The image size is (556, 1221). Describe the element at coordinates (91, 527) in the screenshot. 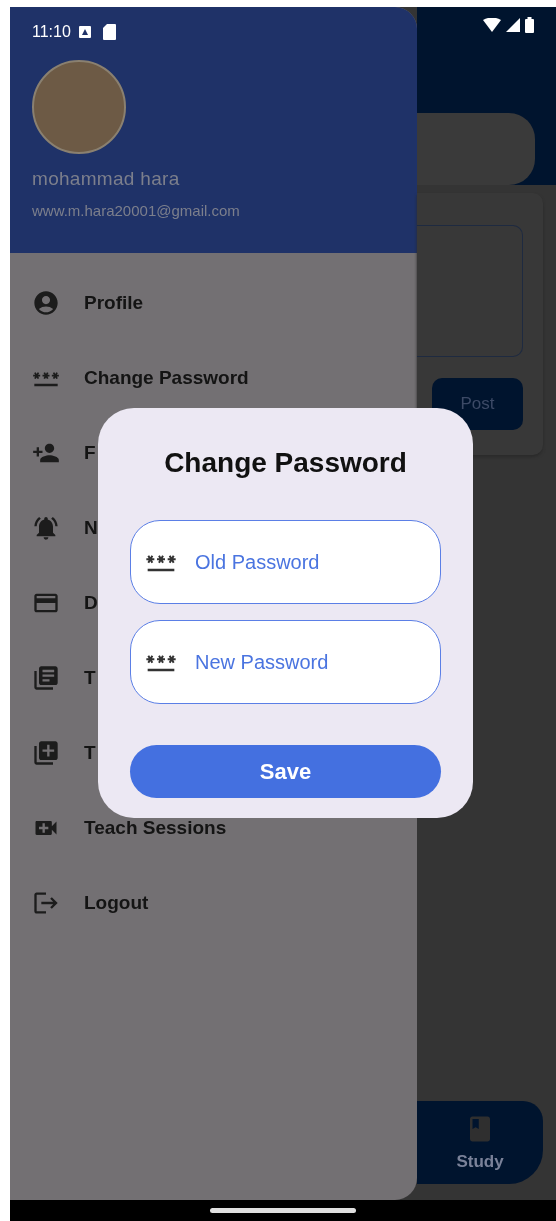

I see `menu-item-label: N` at that location.